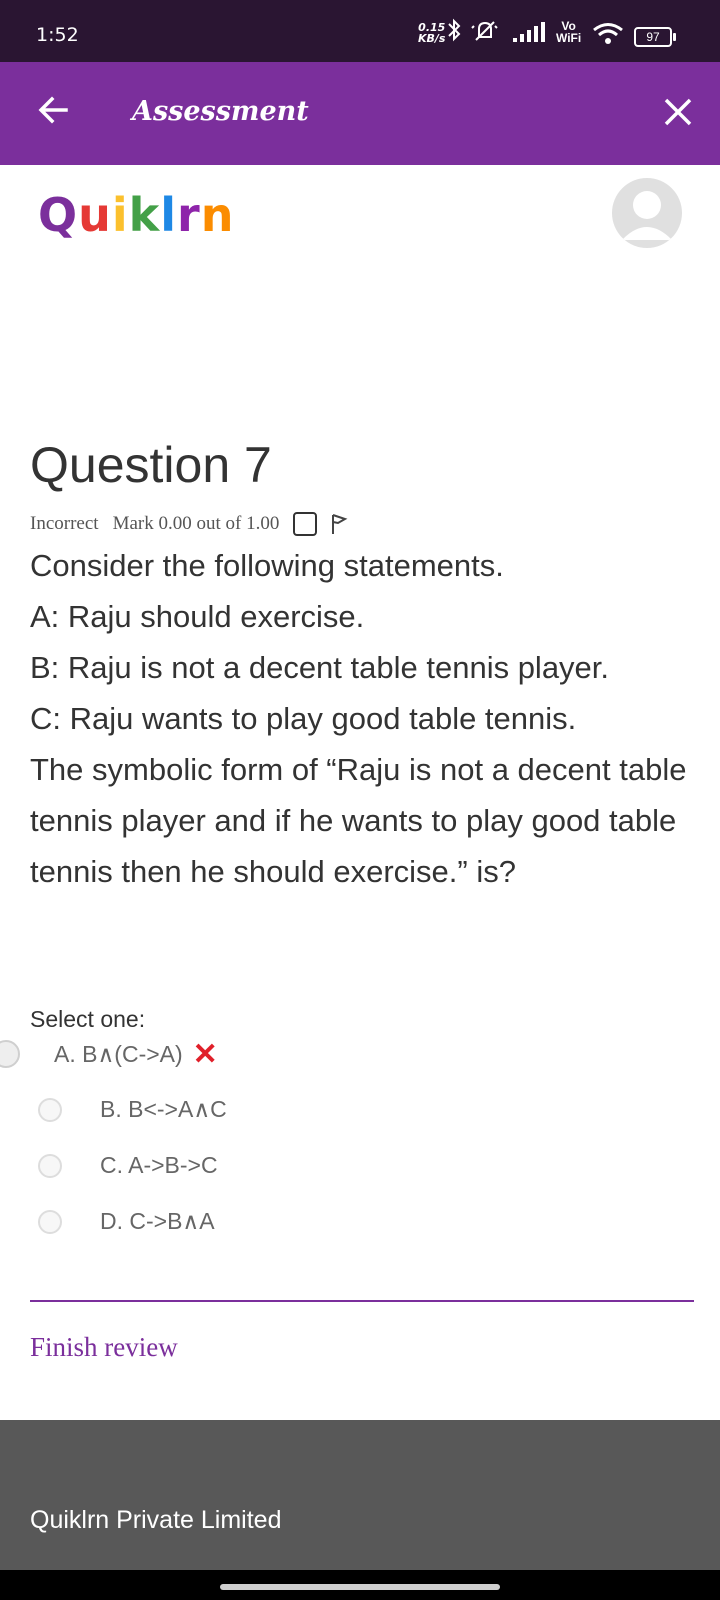 The width and height of the screenshot is (720, 1600). I want to click on status-time: 1:52, so click(57, 35).